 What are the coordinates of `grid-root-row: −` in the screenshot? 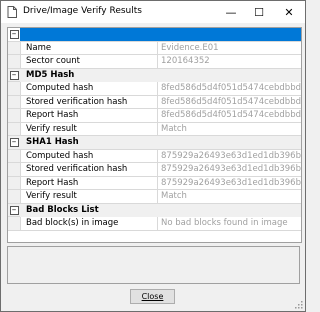 It's located at (154, 35).